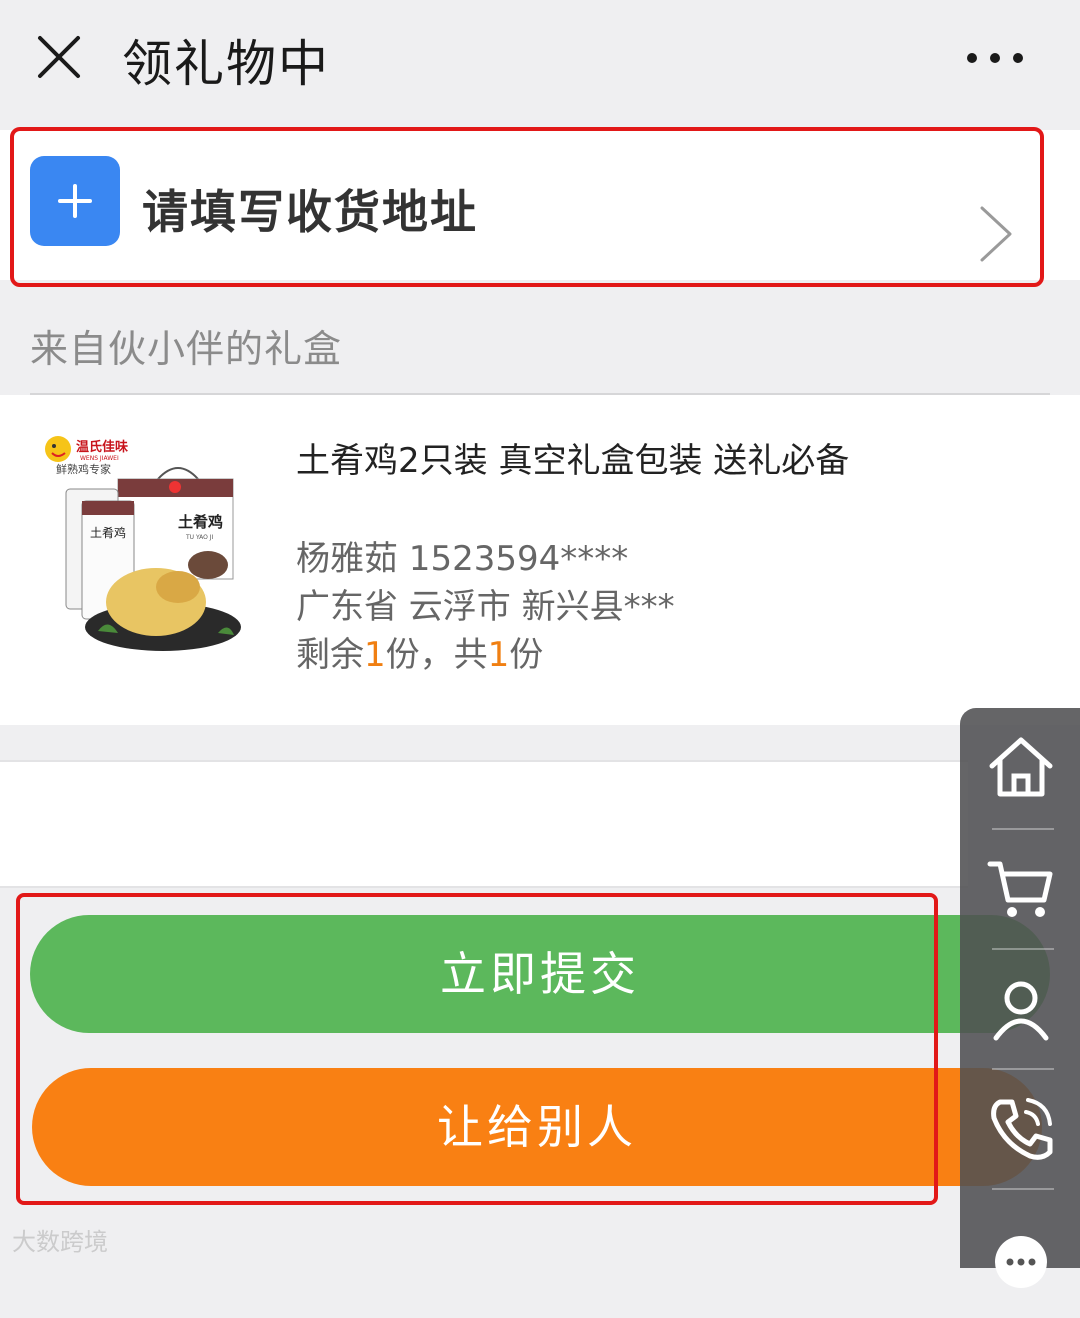 Image resolution: width=1080 pixels, height=1318 pixels. I want to click on plus-icon, so click(75, 201).